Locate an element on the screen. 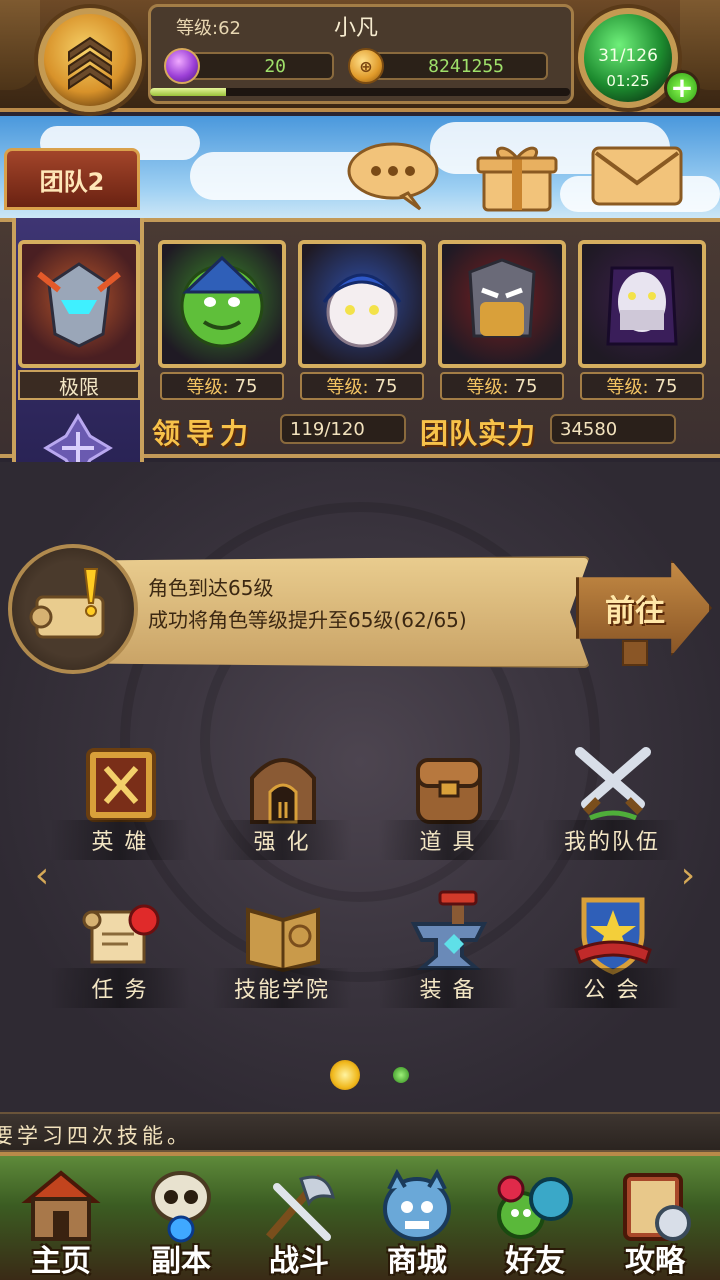 The image size is (720, 1280). masked-assassin-hero-icon is located at coordinates (642, 304).